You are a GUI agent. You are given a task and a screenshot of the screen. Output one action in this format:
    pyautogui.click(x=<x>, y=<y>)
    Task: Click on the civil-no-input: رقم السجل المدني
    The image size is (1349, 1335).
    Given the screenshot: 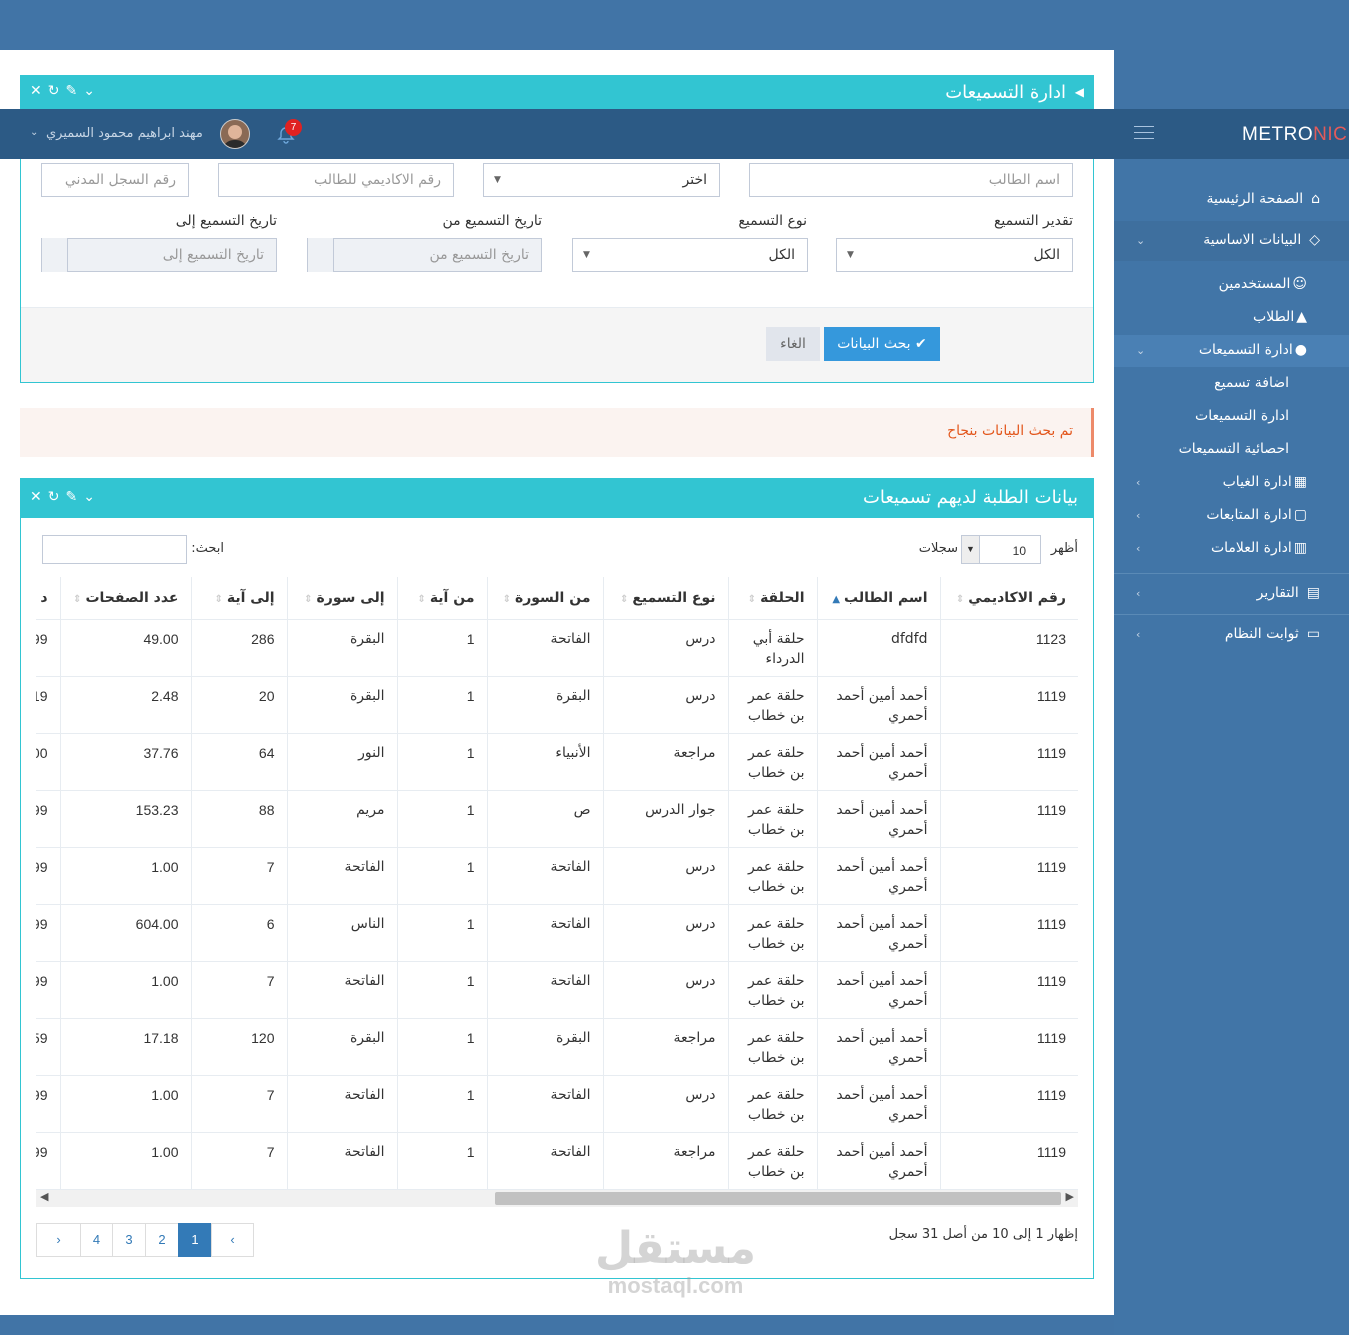 What is the action you would take?
    pyautogui.click(x=115, y=180)
    